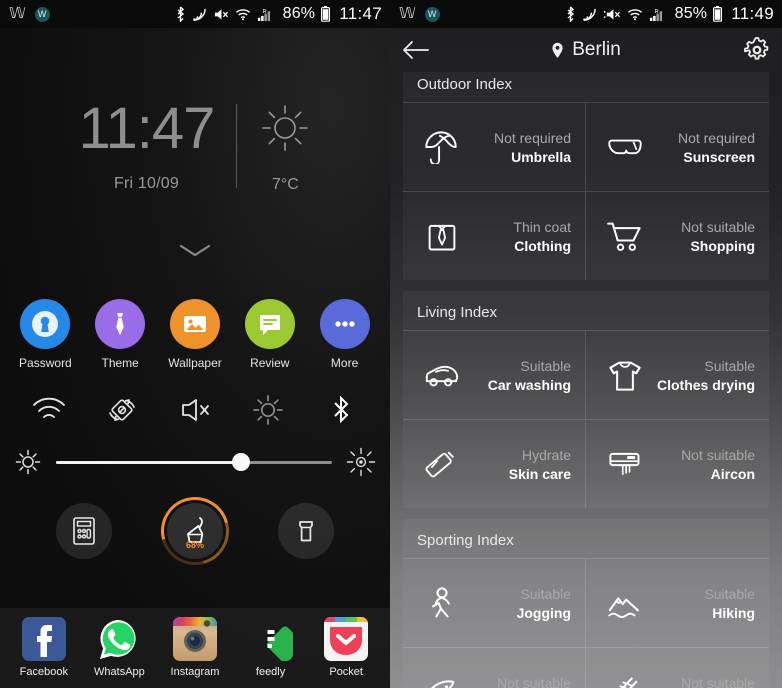 This screenshot has height=688, width=782. Describe the element at coordinates (407, 13) in the screenshot. I see `nyt-notification-icon: 𝕎` at that location.